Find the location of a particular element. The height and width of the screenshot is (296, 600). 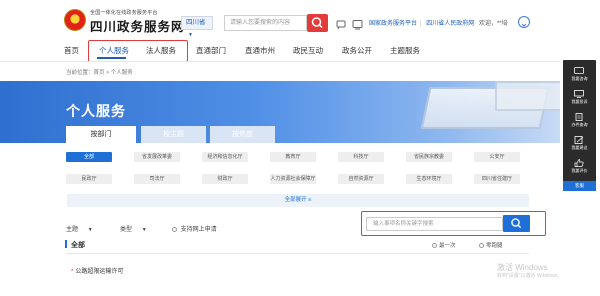

logo-subtitle: 全国一体化在线政务服务平台 is located at coordinates (124, 13).